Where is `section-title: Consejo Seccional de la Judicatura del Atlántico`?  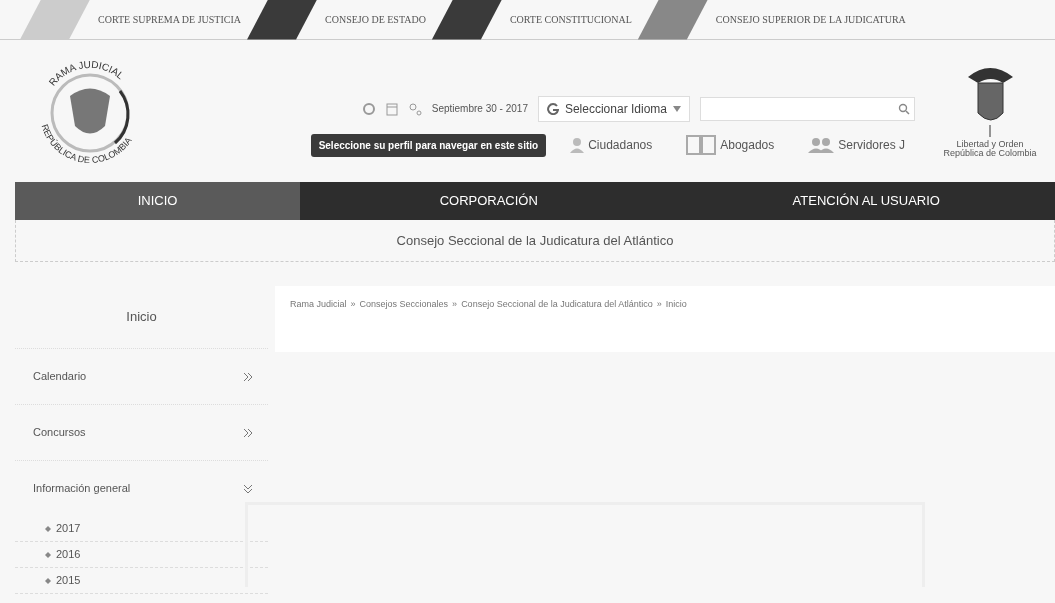 section-title: Consejo Seccional de la Judicatura del Atlántico is located at coordinates (535, 240).